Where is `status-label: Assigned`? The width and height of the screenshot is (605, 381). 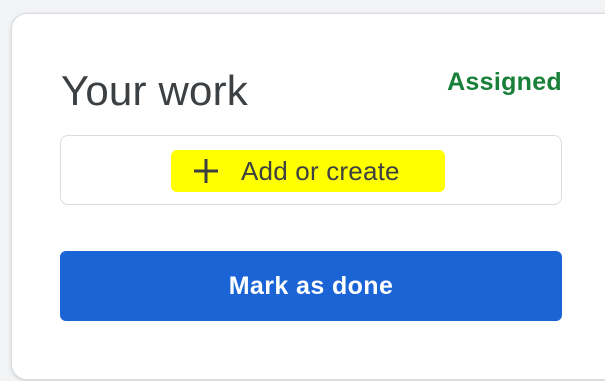
status-label: Assigned is located at coordinates (504, 82).